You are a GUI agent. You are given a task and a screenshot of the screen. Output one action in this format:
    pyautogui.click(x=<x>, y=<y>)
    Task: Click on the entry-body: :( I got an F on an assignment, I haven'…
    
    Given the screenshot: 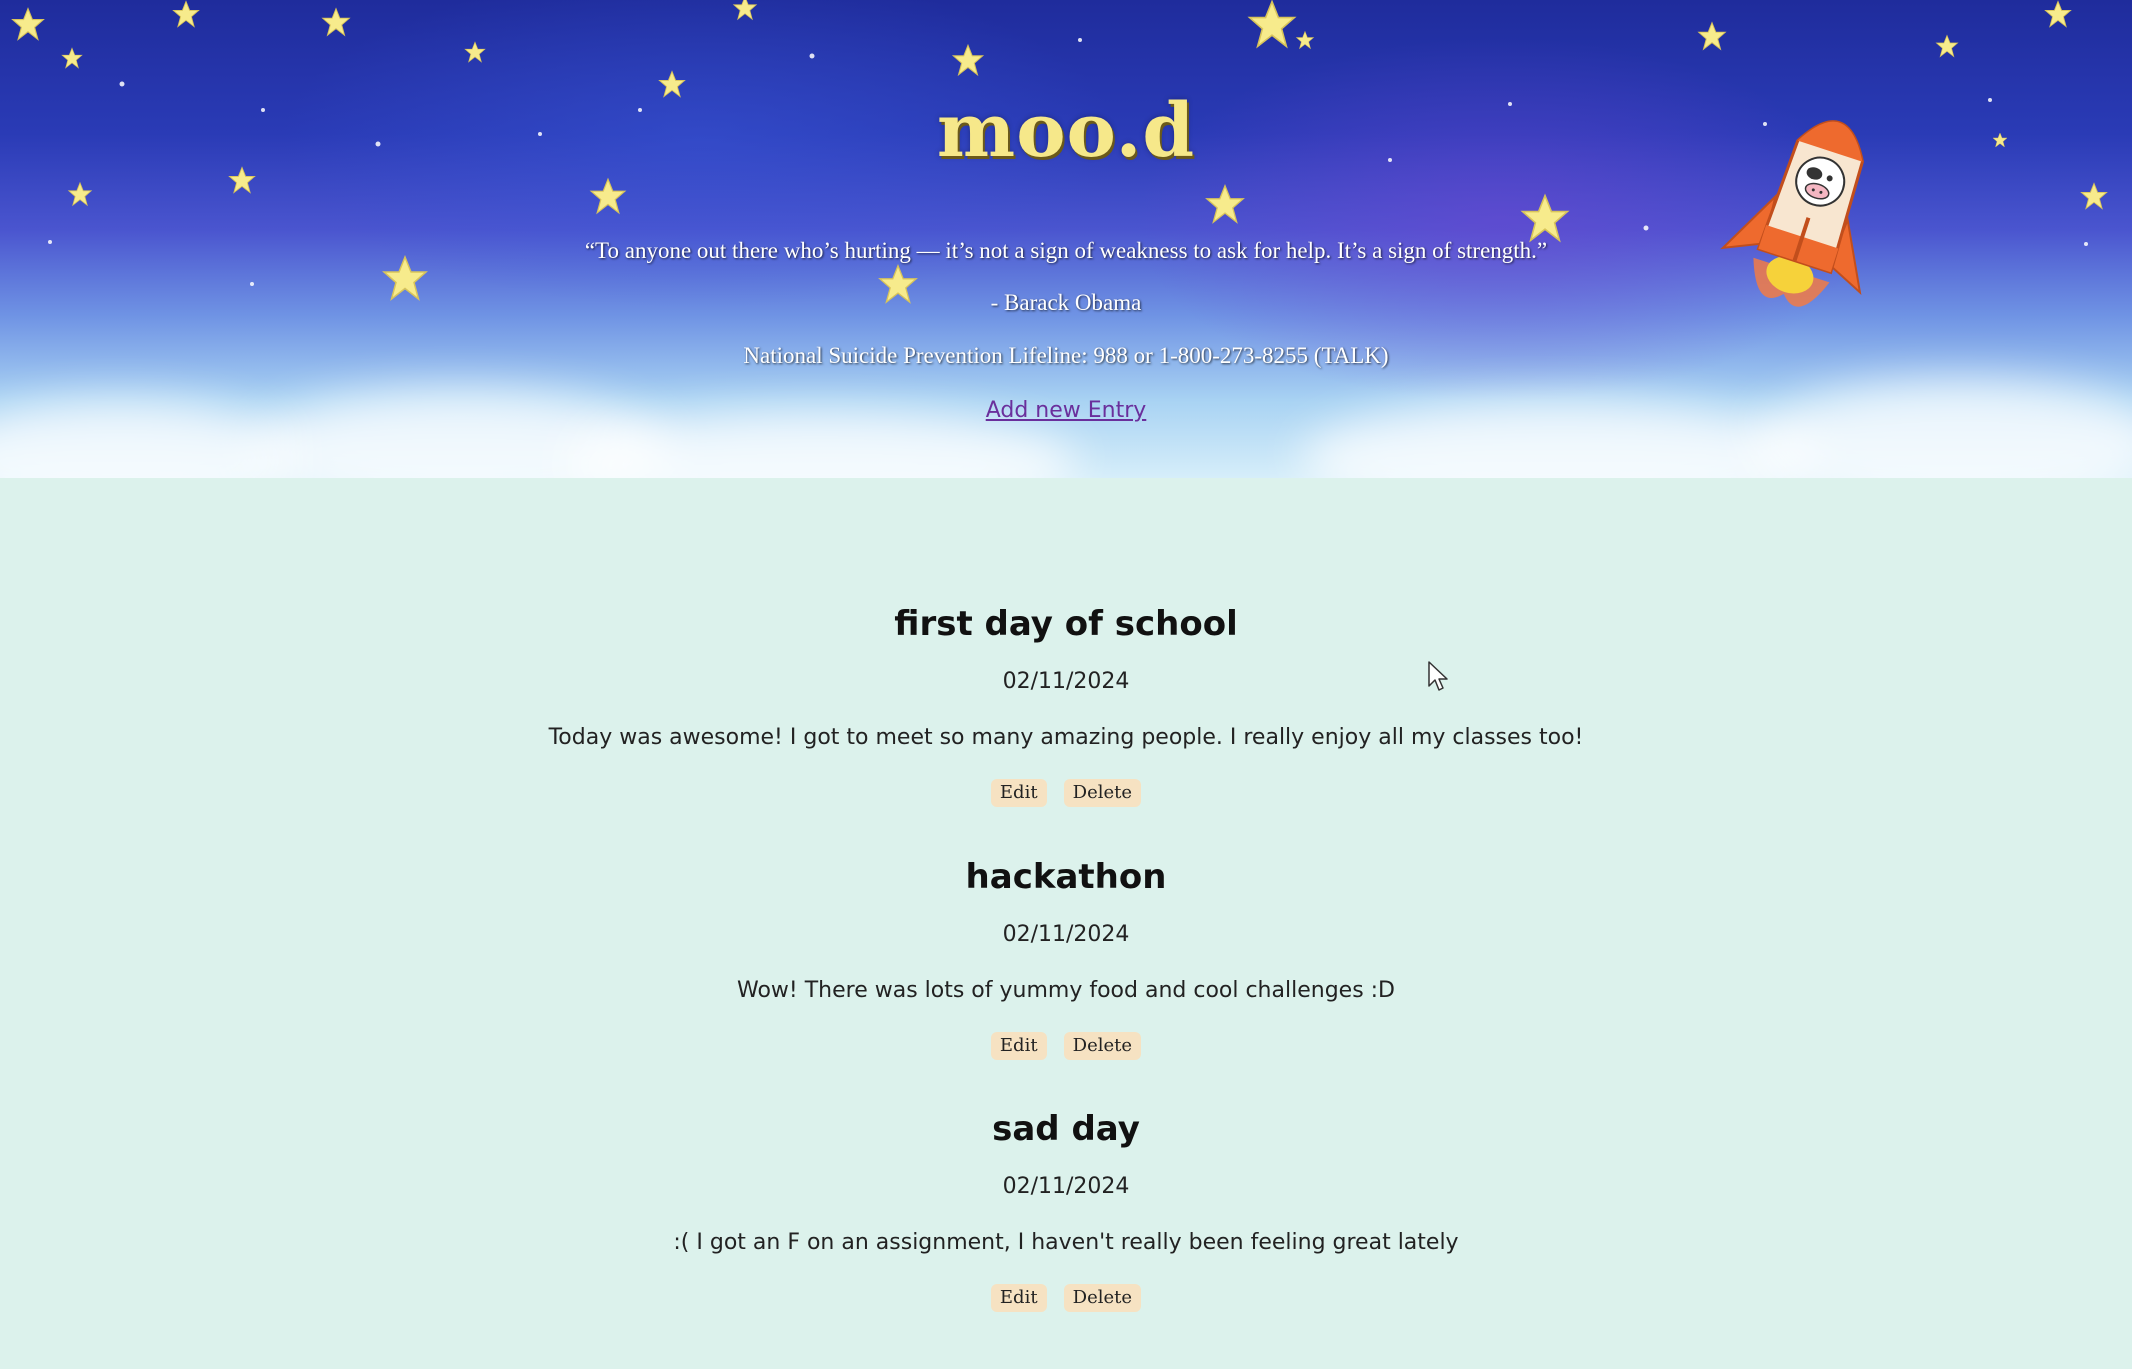 What is the action you would take?
    pyautogui.click(x=1066, y=1242)
    